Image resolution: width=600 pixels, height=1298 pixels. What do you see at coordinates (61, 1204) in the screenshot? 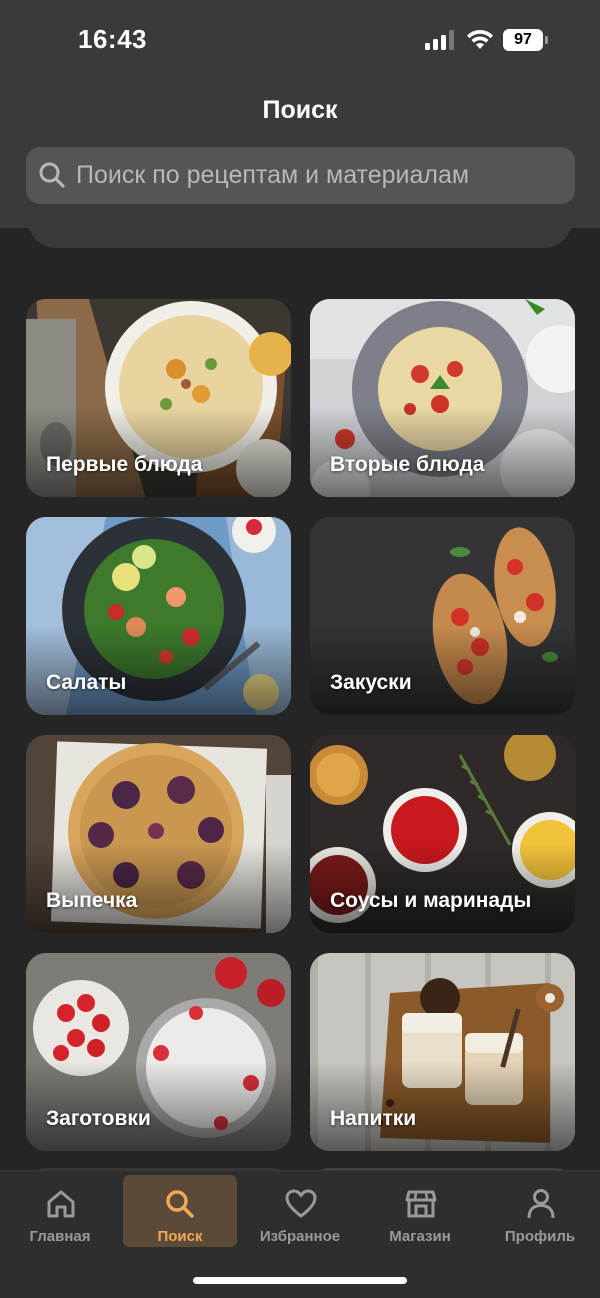
I see `home-icon` at bounding box center [61, 1204].